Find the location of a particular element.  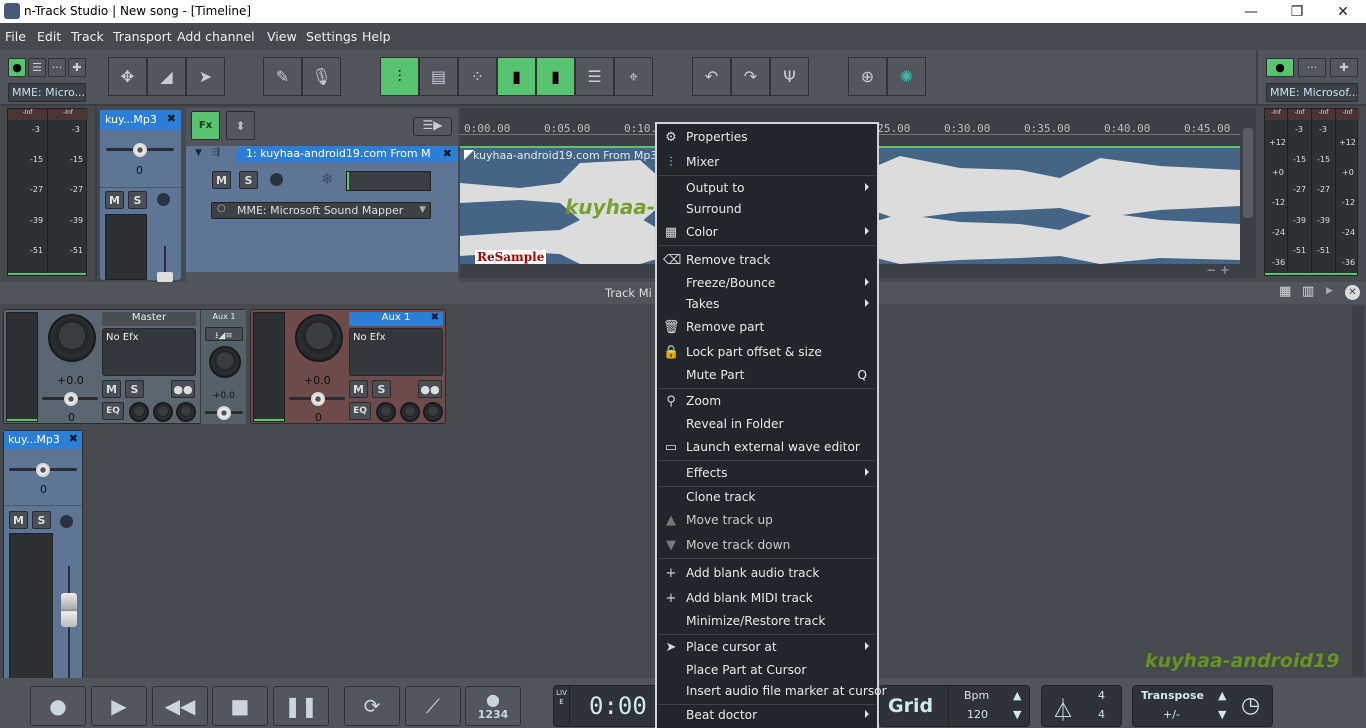

menu-item-takes: Takes is located at coordinates (767, 305).